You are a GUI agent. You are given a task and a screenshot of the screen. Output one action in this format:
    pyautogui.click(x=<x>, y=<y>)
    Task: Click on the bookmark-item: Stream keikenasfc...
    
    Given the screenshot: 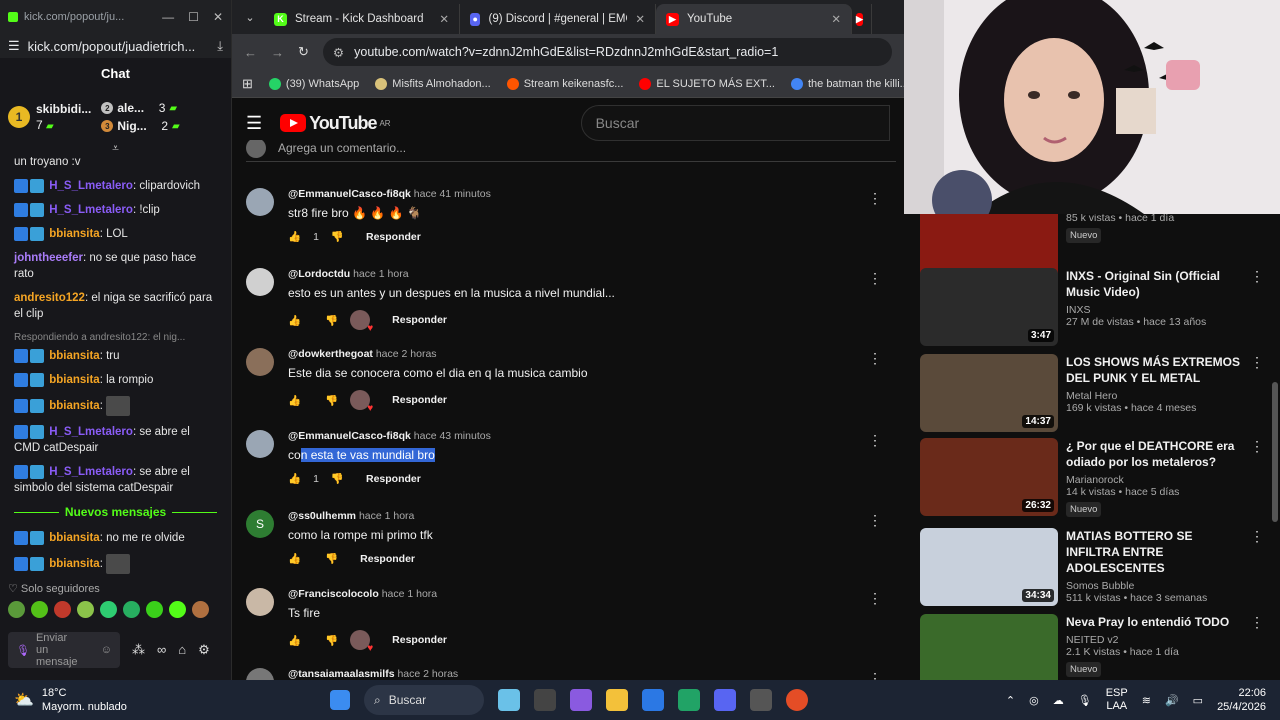 What is the action you would take?
    pyautogui.click(x=564, y=83)
    